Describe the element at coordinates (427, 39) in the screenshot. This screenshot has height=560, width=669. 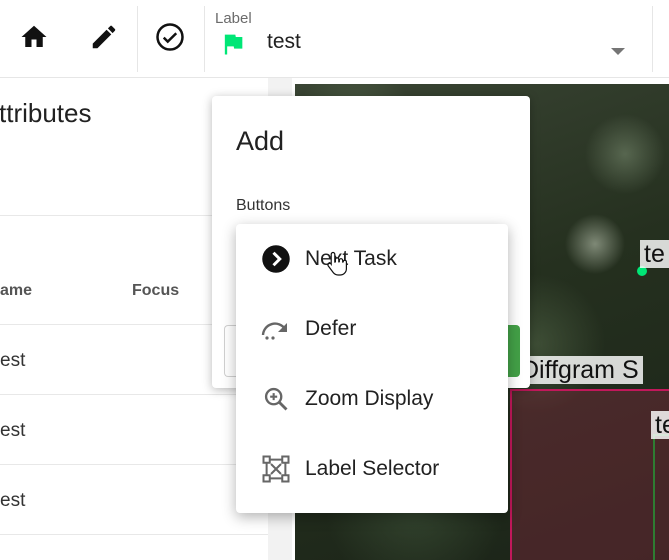
I see `label-select: Label test` at that location.